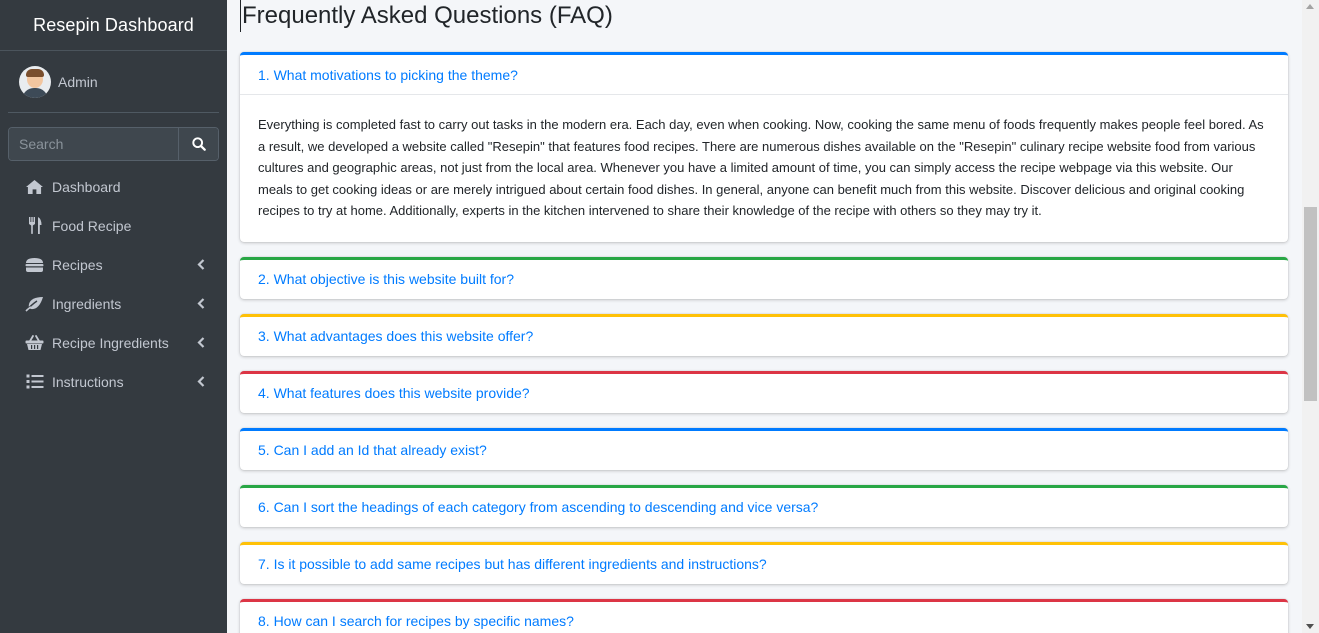 Image resolution: width=1319 pixels, height=633 pixels. Describe the element at coordinates (86, 186) in the screenshot. I see `sidebar-item-label: Dashboard` at that location.